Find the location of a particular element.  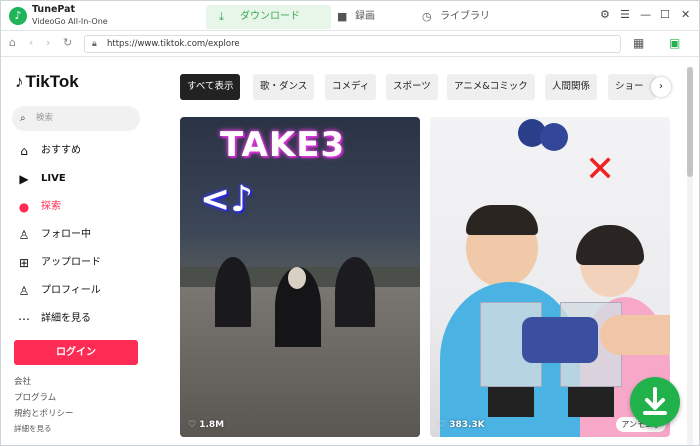

settings-icon: ⚙ is located at coordinates (605, 14).